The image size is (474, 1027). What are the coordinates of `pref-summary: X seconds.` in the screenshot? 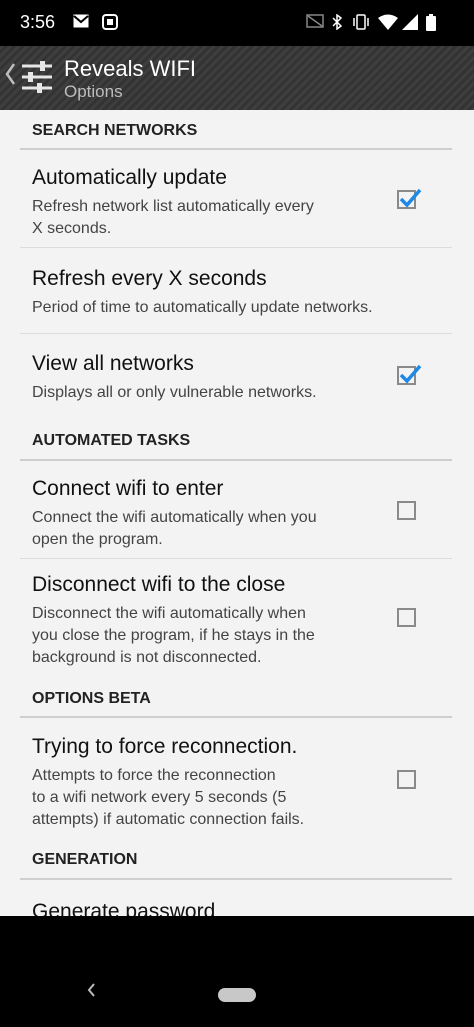 It's located at (72, 228).